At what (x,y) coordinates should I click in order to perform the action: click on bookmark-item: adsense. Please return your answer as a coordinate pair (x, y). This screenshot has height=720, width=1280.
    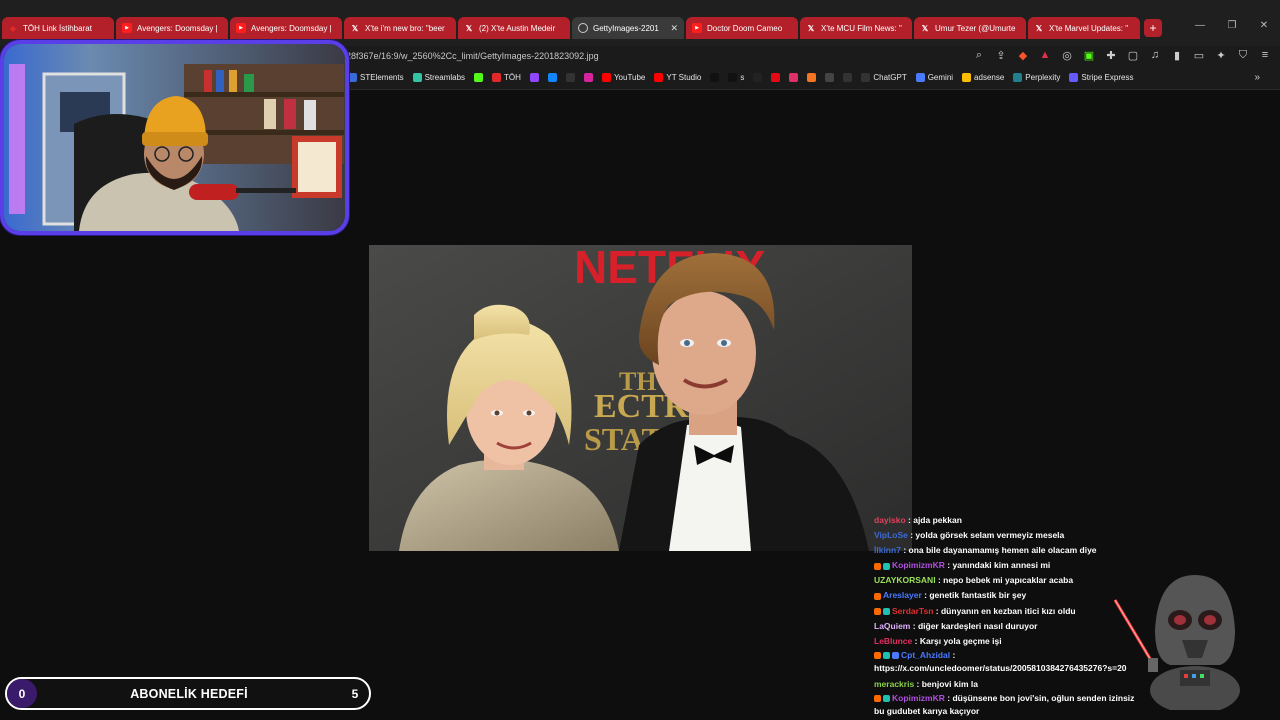
    Looking at the image, I should click on (983, 77).